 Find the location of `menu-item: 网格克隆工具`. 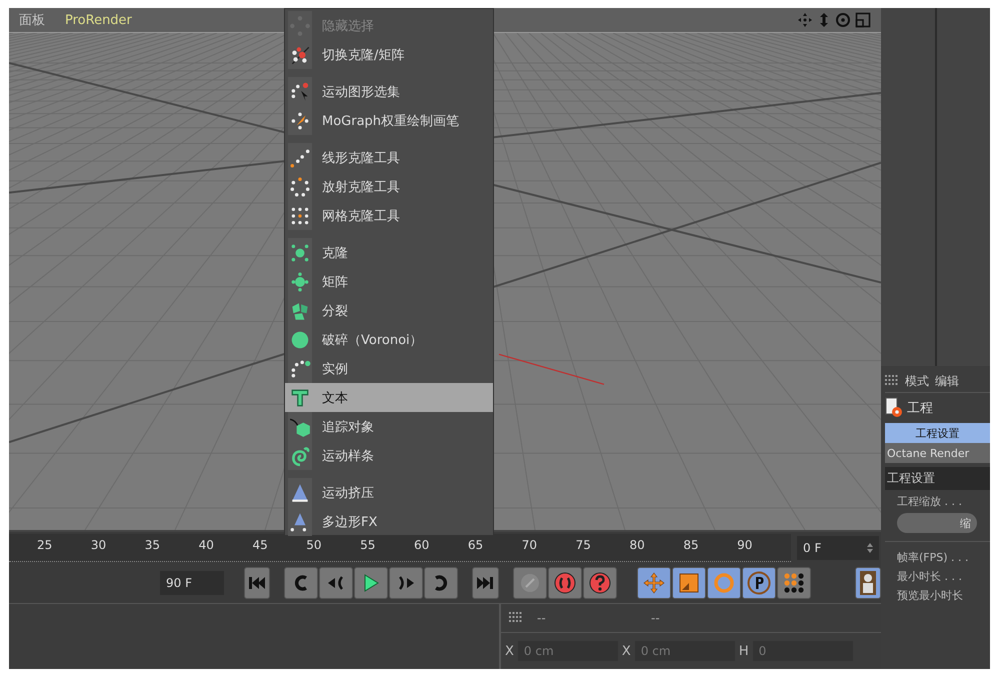

menu-item: 网格克隆工具 is located at coordinates (389, 215).